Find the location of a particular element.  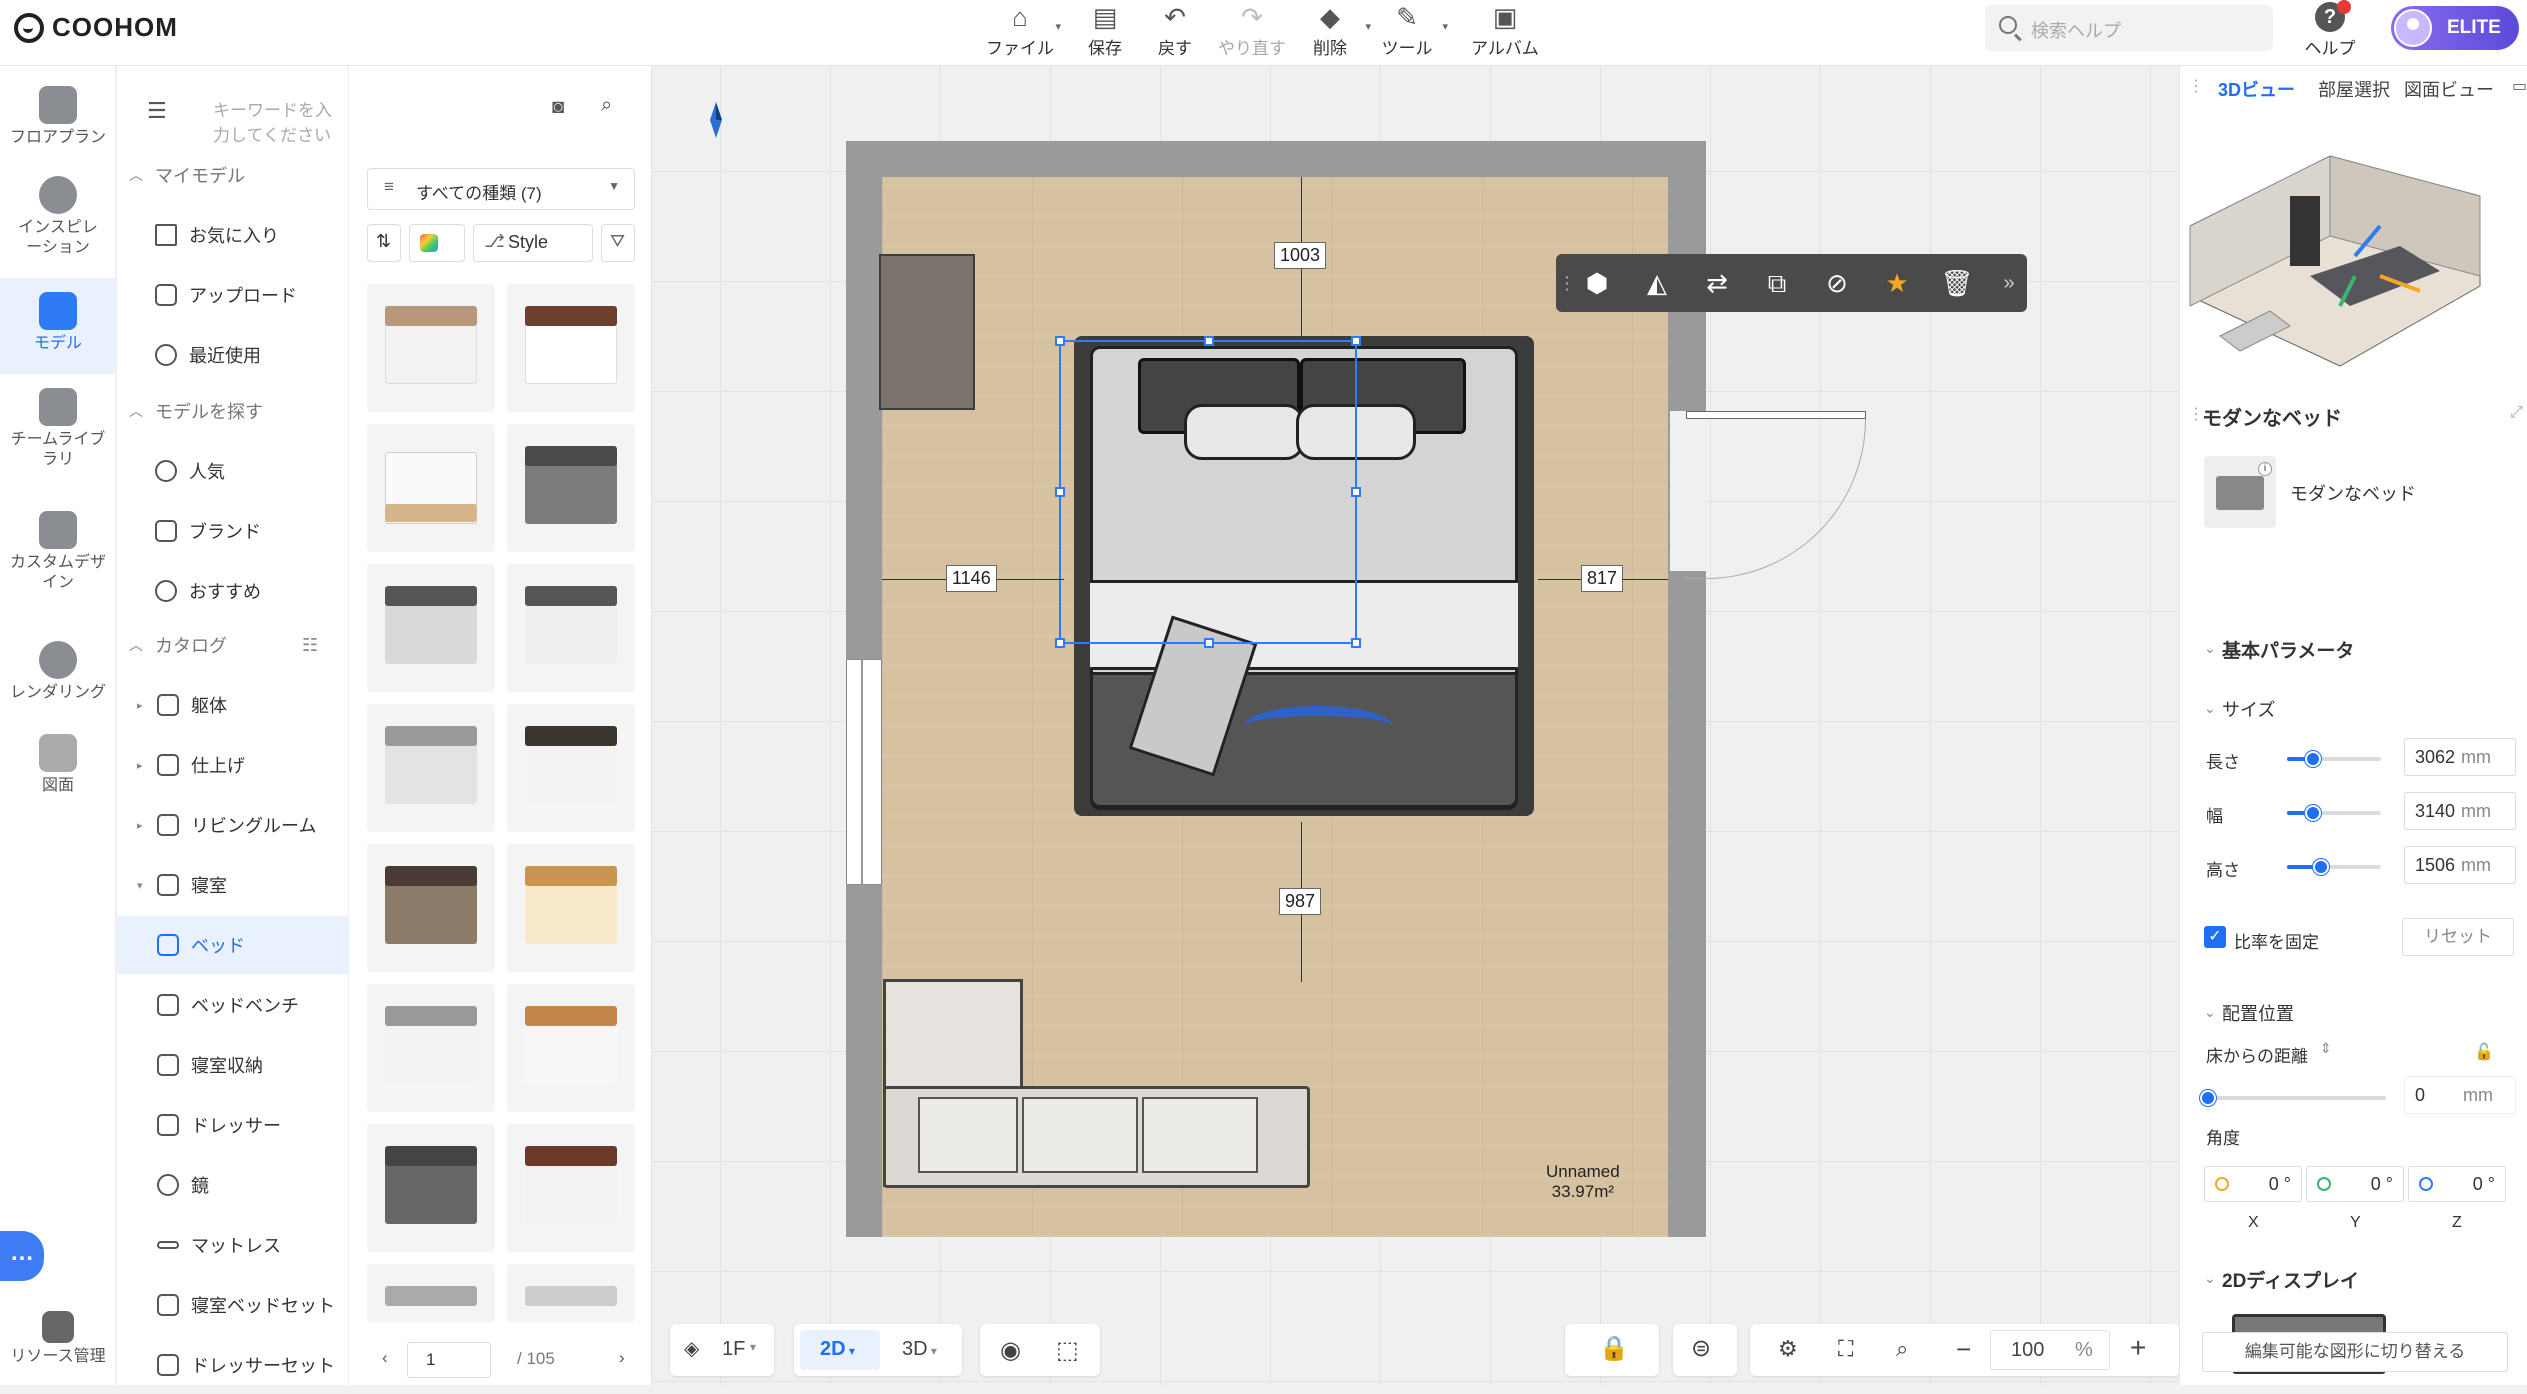

collapse-menu-icon: ☰ is located at coordinates (157, 111).